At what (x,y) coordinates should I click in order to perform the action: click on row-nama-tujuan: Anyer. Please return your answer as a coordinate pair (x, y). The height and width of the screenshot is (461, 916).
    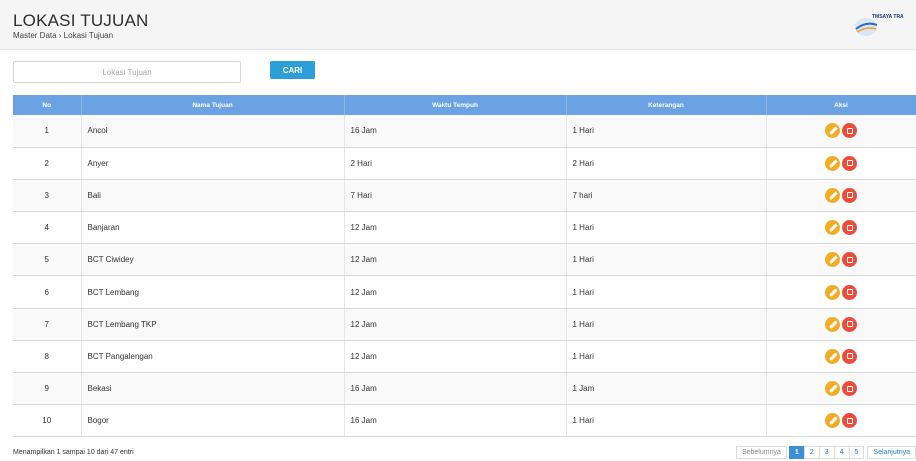
    Looking at the image, I should click on (213, 163).